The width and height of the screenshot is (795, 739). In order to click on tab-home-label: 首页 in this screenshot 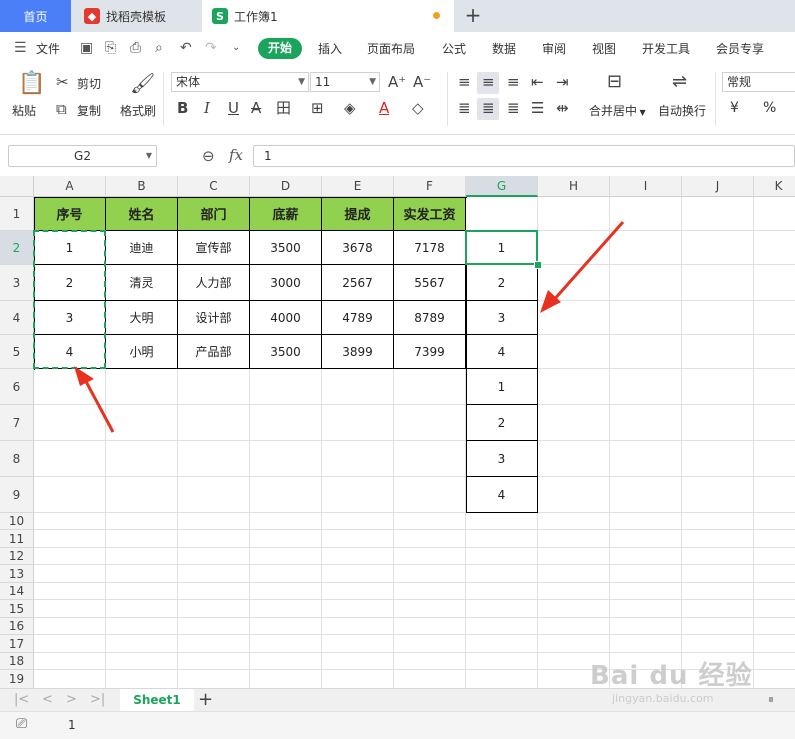, I will do `click(35, 16)`.